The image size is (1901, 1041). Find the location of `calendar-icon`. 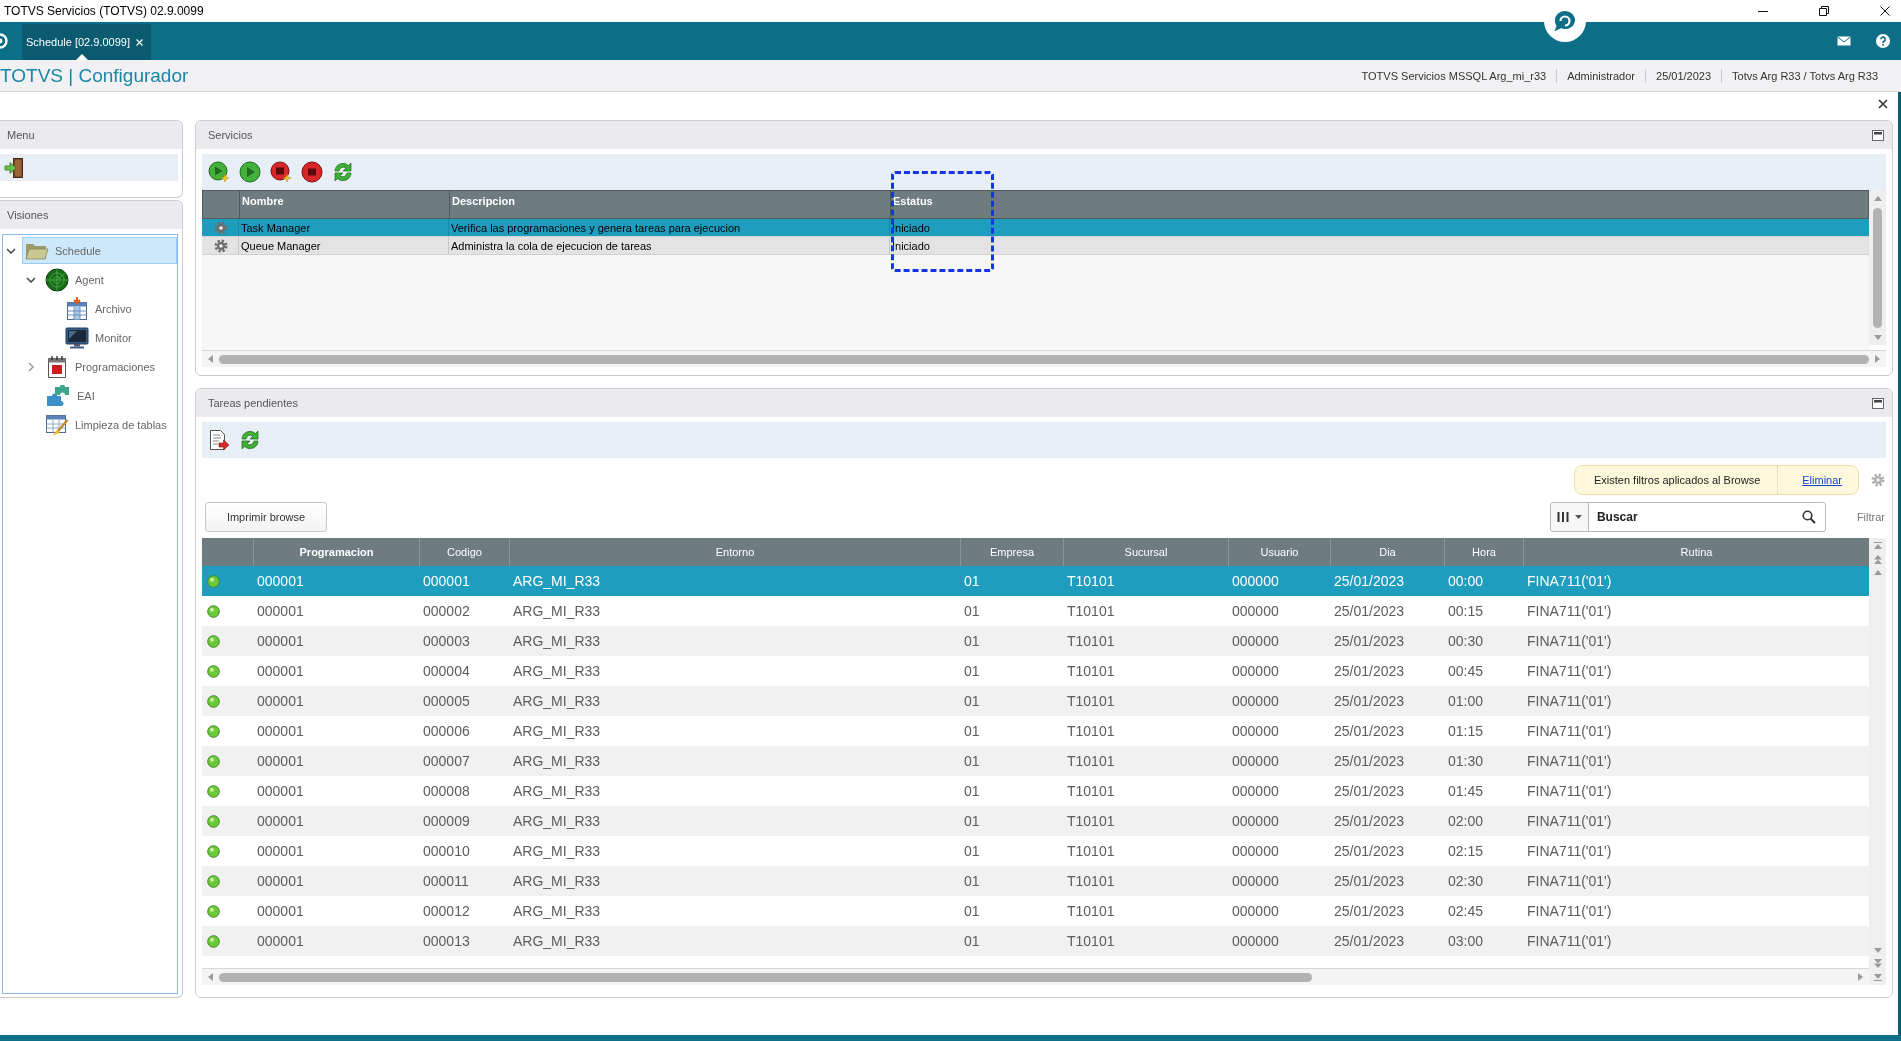

calendar-icon is located at coordinates (57, 366).